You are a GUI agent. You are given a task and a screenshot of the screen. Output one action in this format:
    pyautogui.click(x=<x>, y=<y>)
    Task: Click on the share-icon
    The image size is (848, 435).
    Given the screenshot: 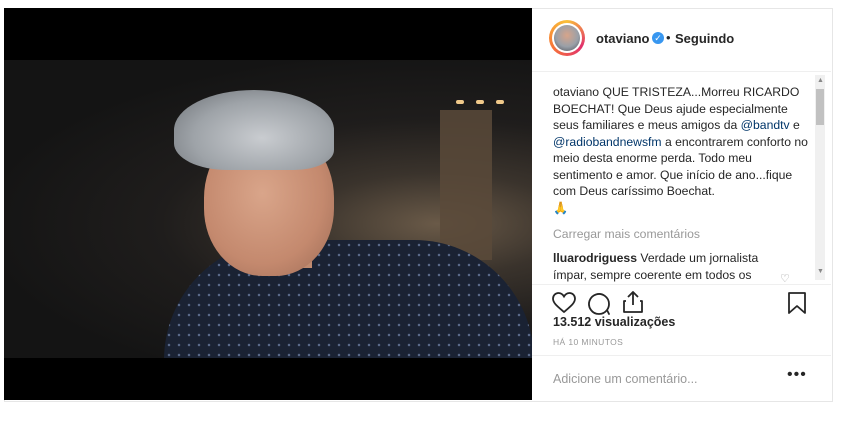 What is the action you would take?
    pyautogui.click(x=633, y=302)
    